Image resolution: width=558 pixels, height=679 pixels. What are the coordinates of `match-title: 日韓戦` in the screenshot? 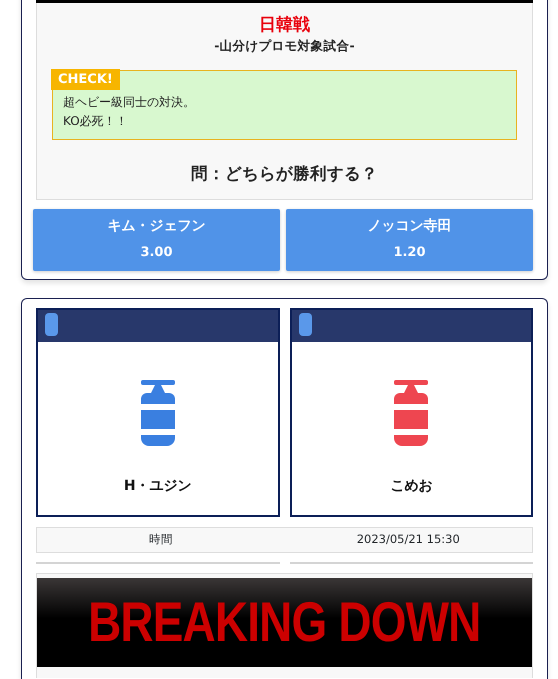 It's located at (284, 25).